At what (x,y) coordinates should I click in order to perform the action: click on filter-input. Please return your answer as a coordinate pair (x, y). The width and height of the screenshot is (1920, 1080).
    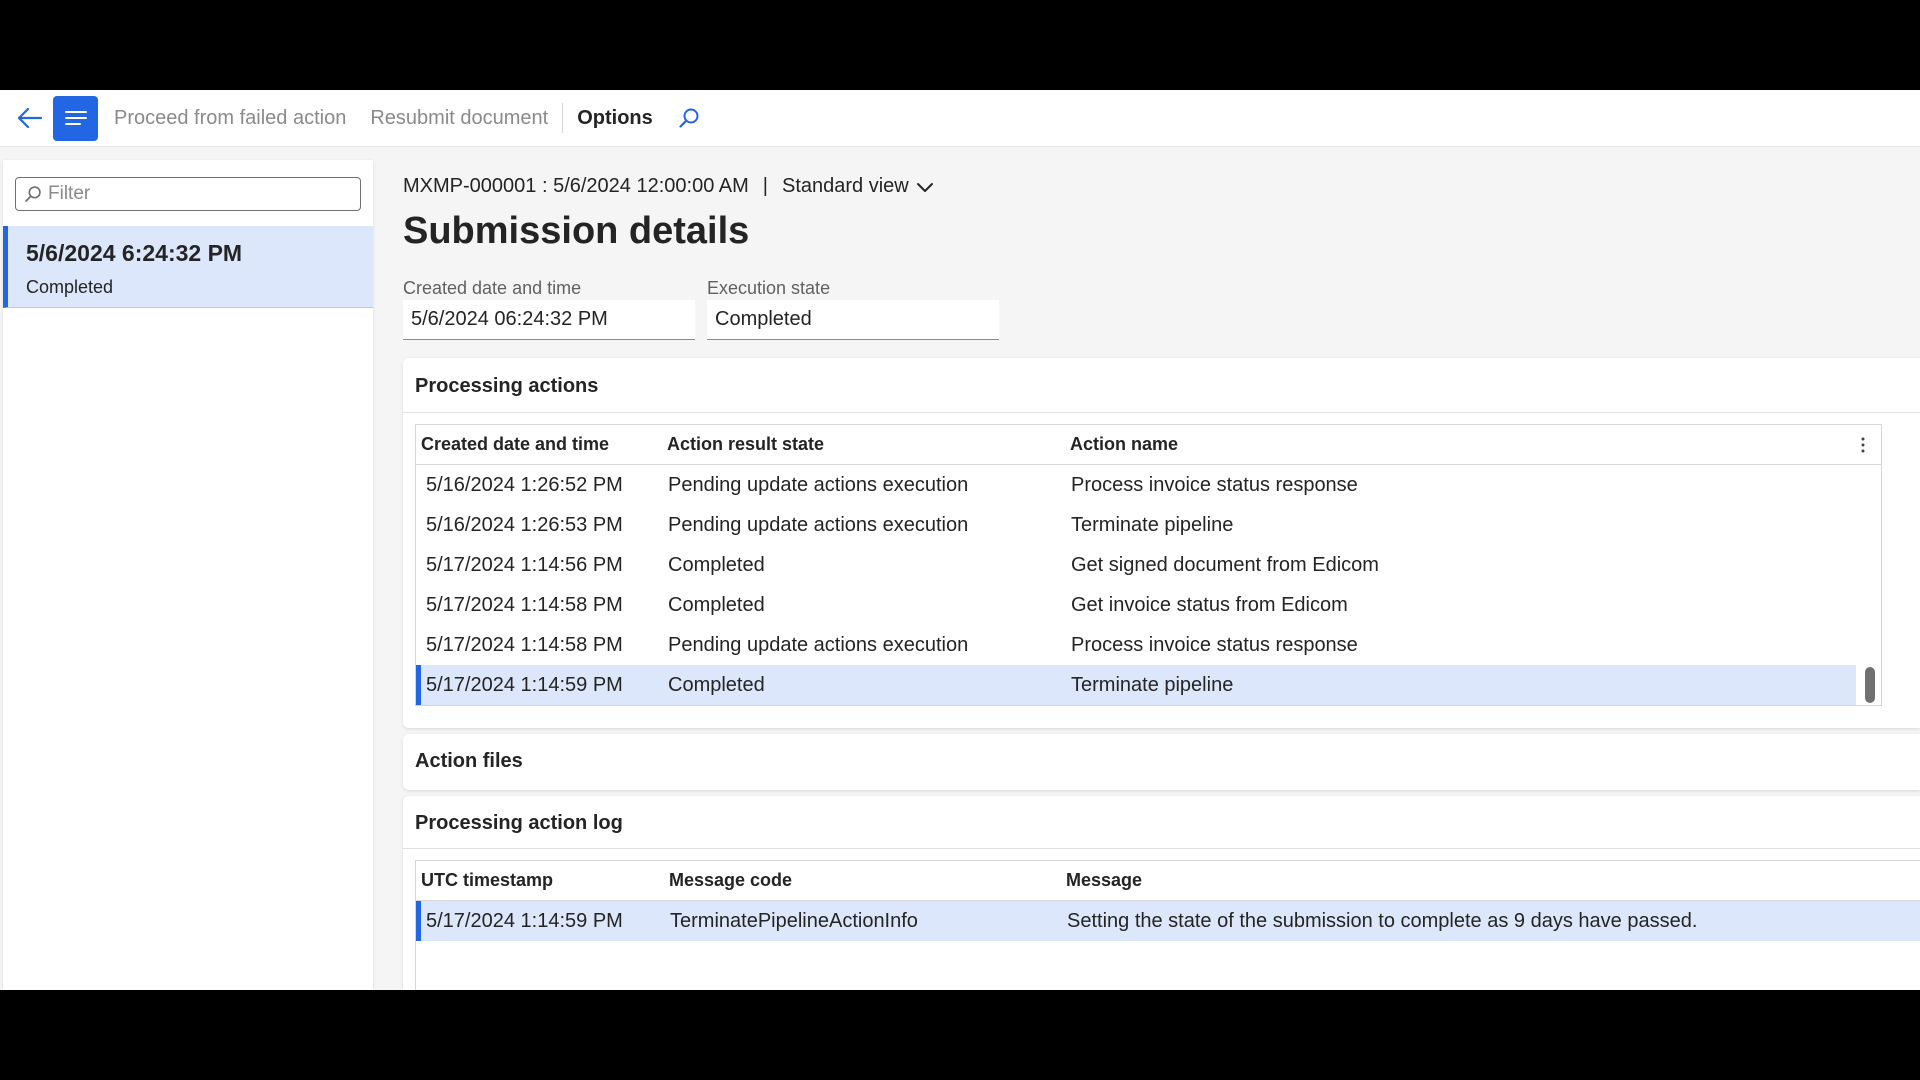
    Looking at the image, I should click on (198, 194).